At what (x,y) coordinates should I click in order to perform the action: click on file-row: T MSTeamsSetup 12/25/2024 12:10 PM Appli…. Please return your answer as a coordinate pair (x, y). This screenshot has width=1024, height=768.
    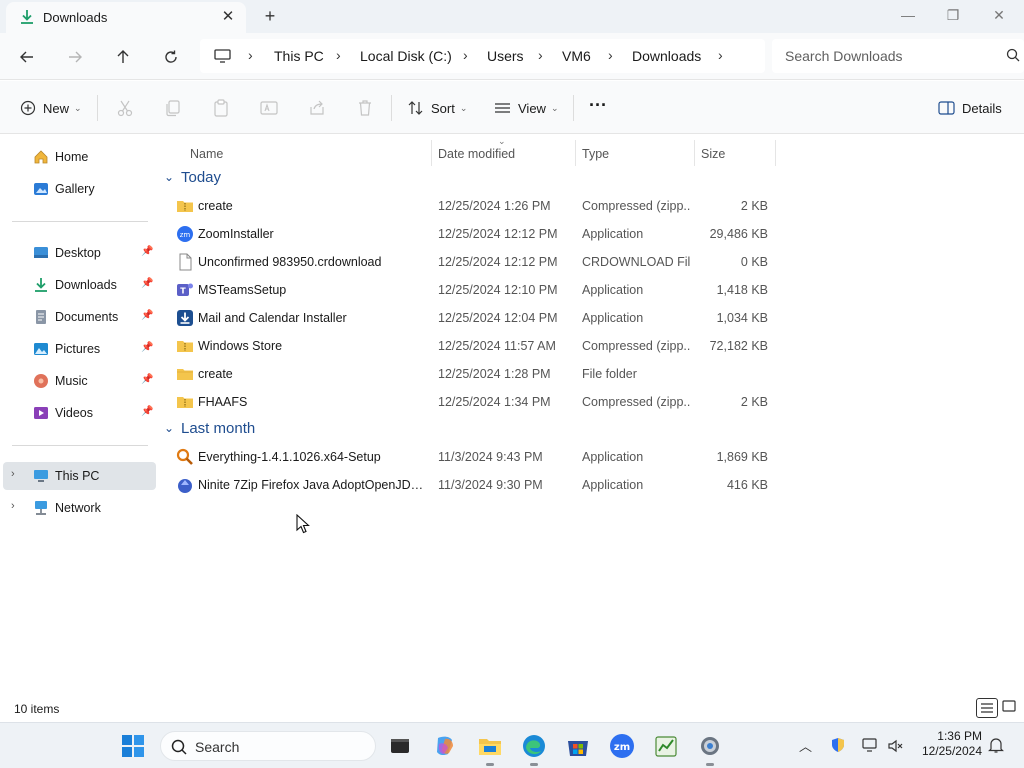
    Looking at the image, I should click on (474, 290).